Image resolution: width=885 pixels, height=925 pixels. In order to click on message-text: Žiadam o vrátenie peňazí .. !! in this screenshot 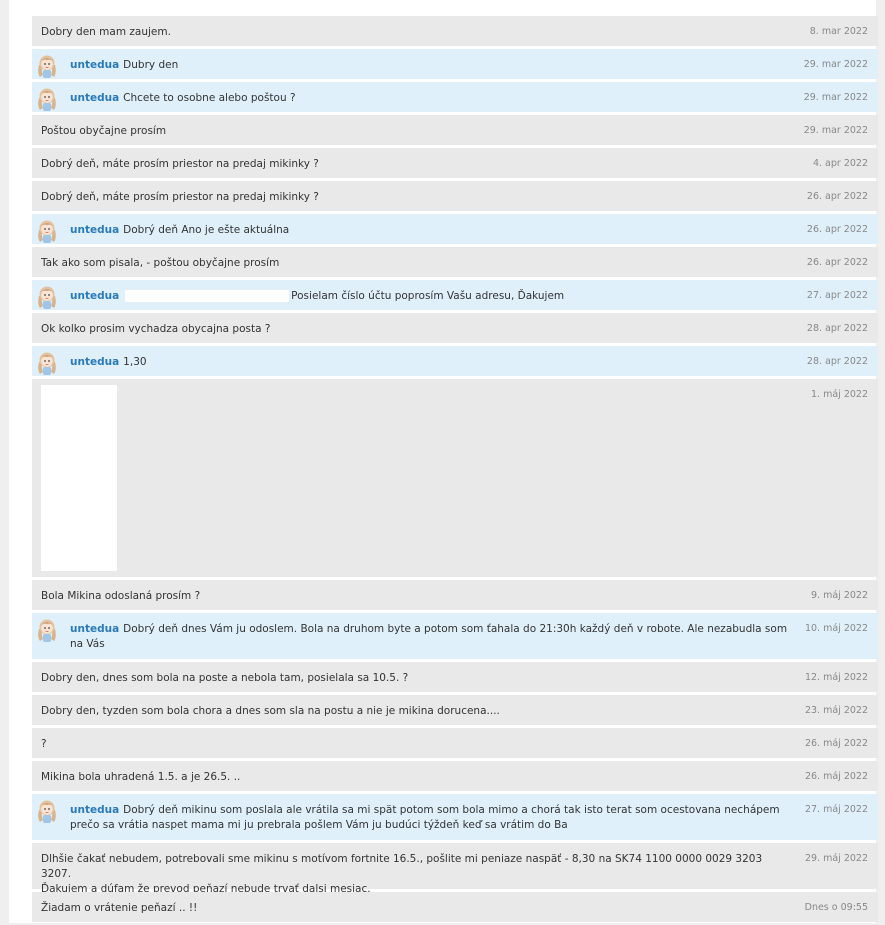, I will do `click(119, 908)`.